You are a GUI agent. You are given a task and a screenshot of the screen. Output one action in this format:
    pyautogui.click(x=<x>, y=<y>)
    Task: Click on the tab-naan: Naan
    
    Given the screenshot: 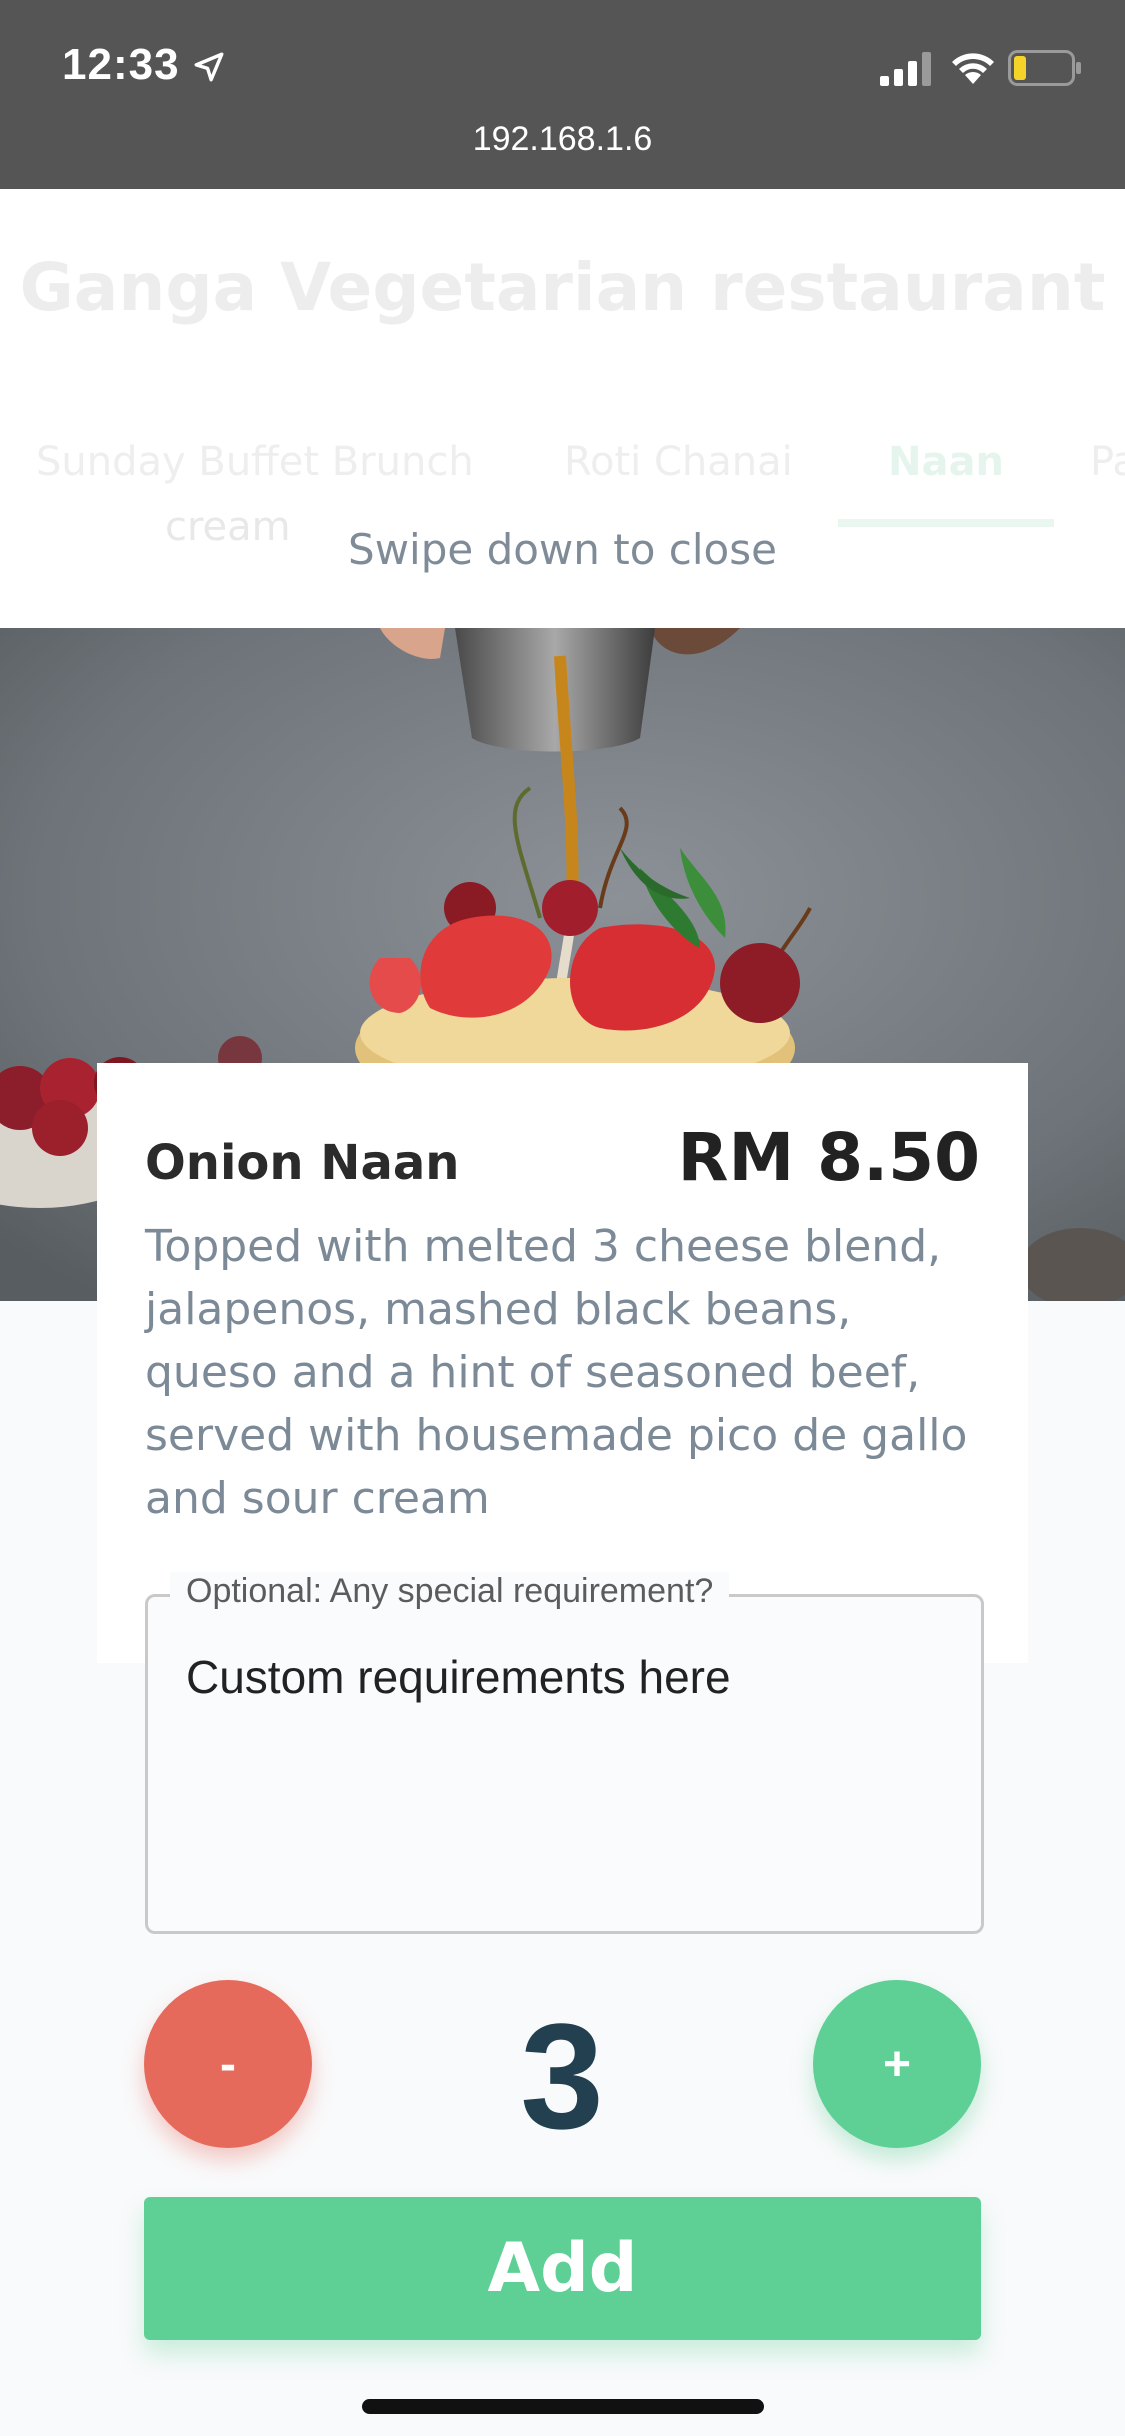 What is the action you would take?
    pyautogui.click(x=946, y=462)
    